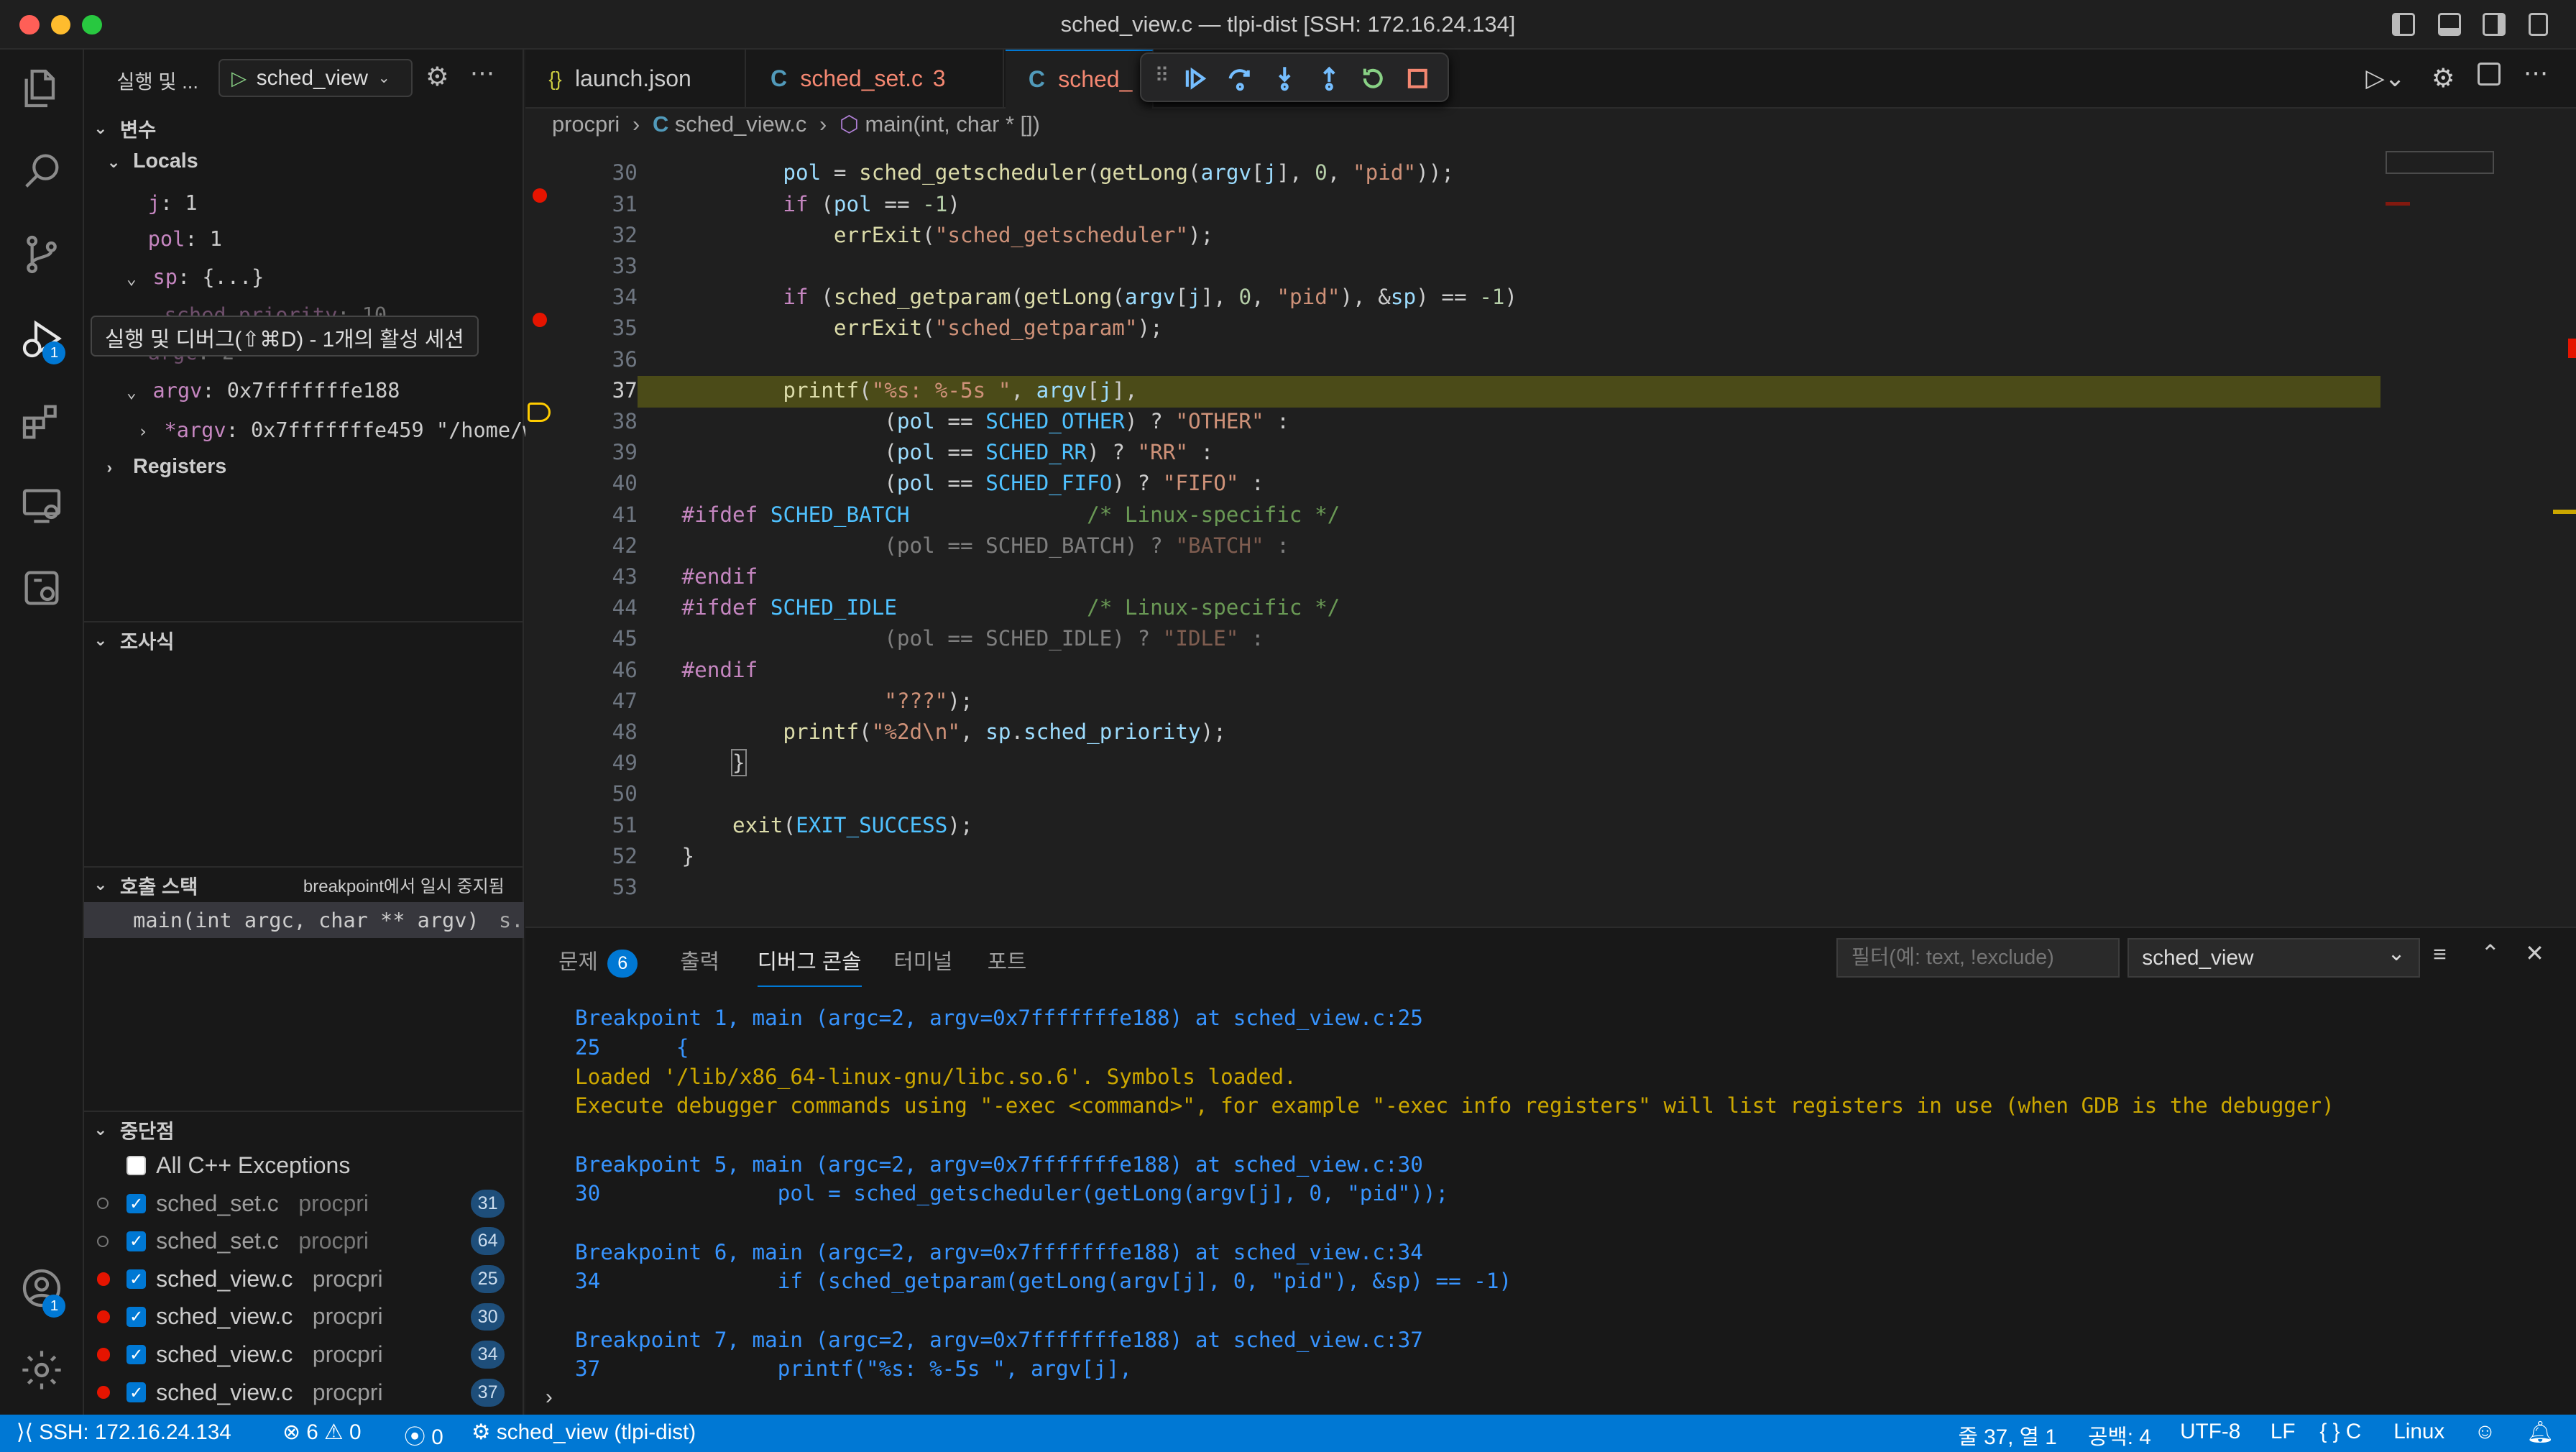  What do you see at coordinates (2439, 163) in the screenshot?
I see `minimap-slider` at bounding box center [2439, 163].